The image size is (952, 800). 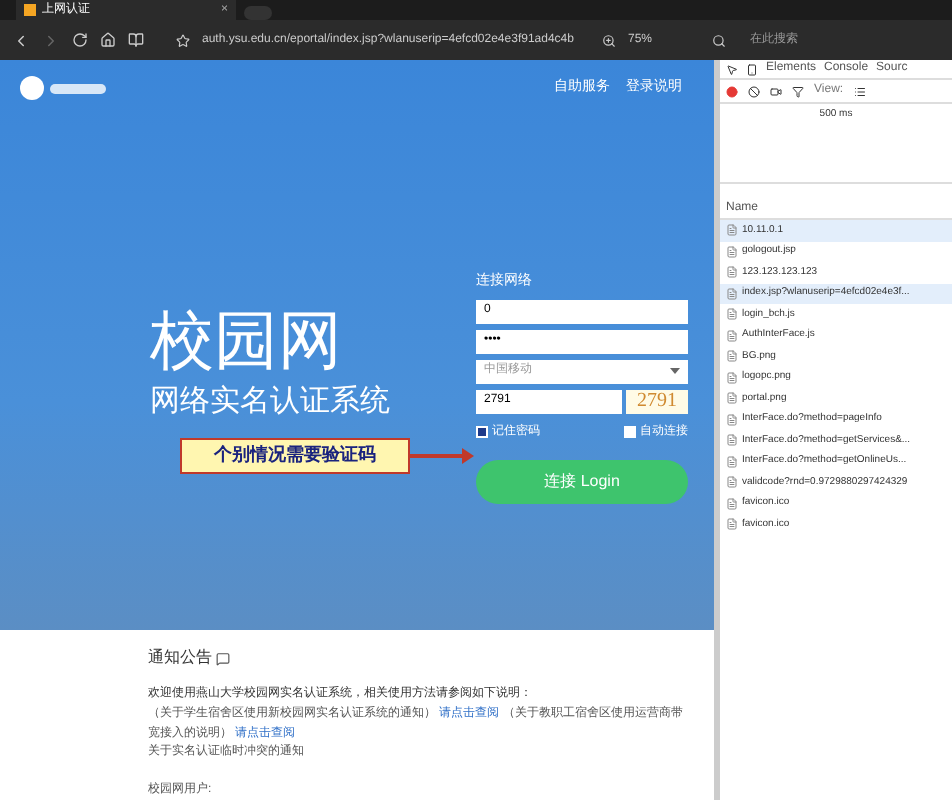 I want to click on reload-icon, so click(x=80, y=40).